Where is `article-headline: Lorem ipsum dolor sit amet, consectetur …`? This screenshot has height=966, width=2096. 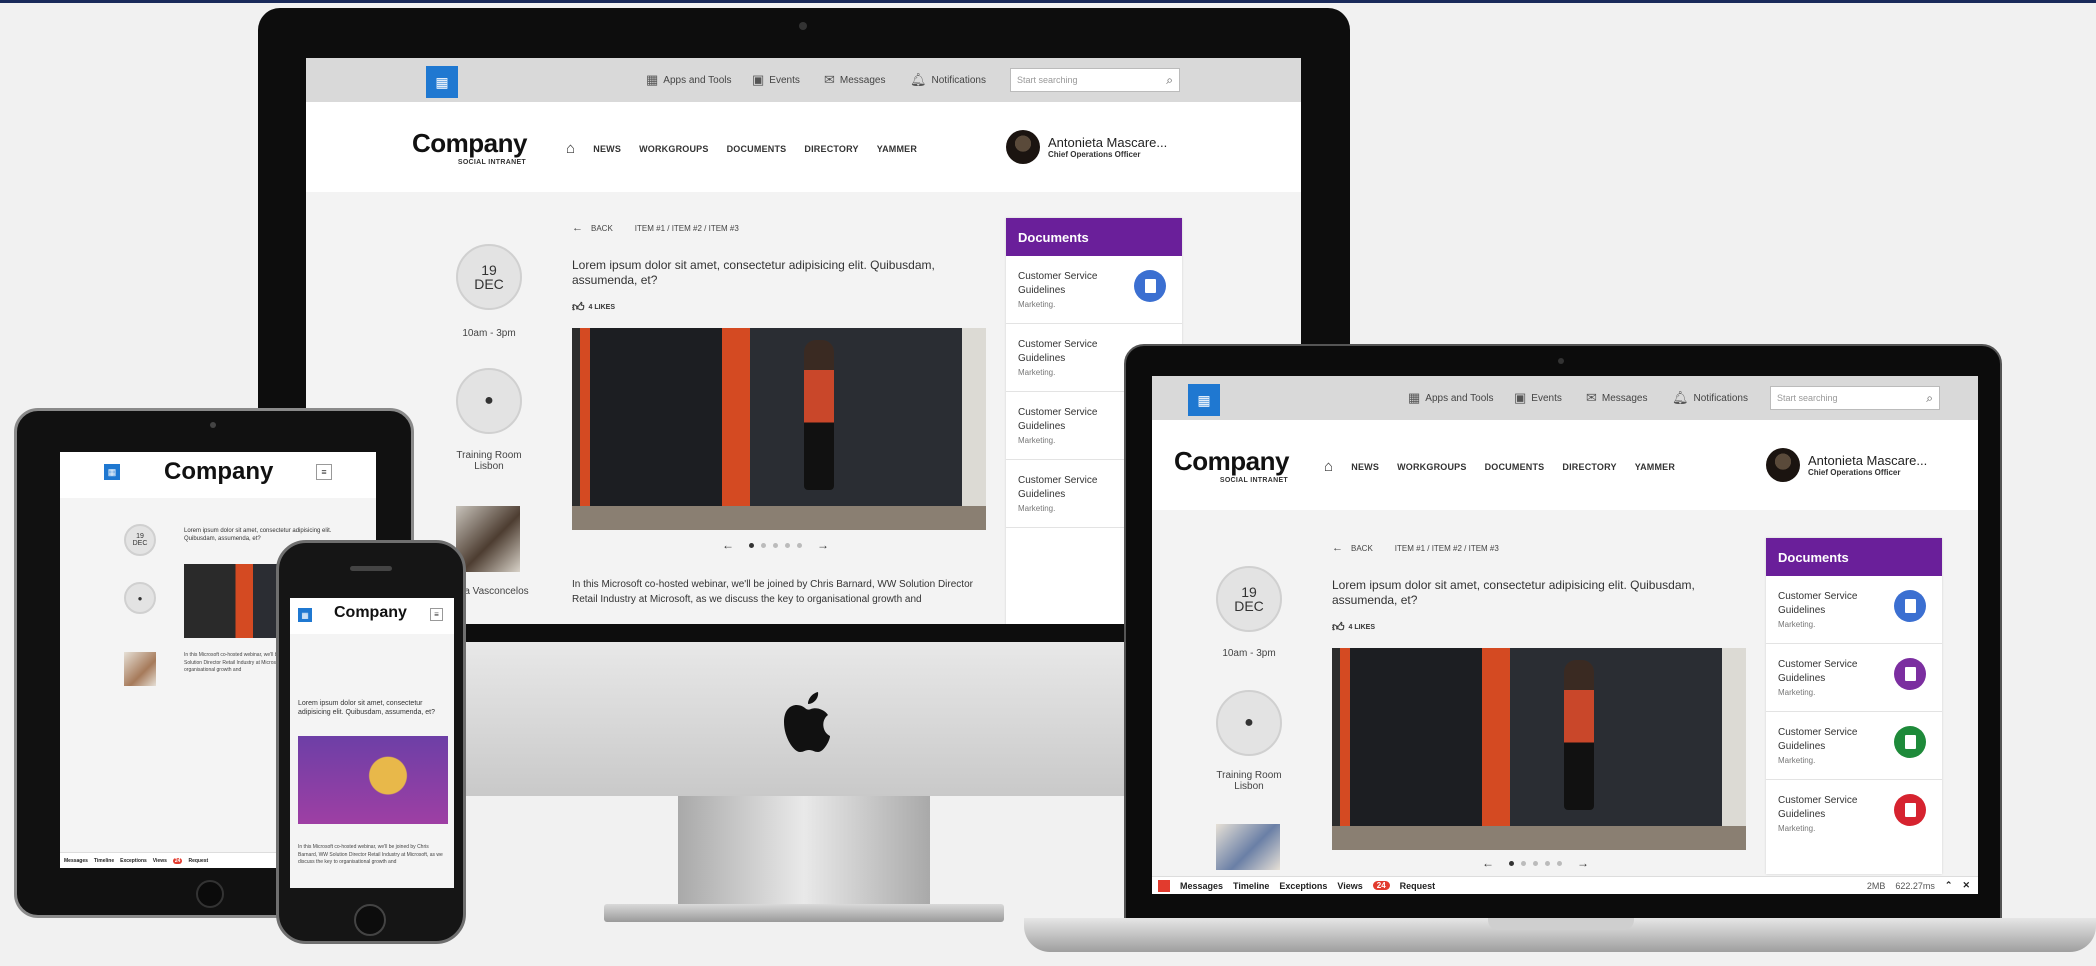
article-headline: Lorem ipsum dolor sit amet, consectetur … is located at coordinates (1513, 592).